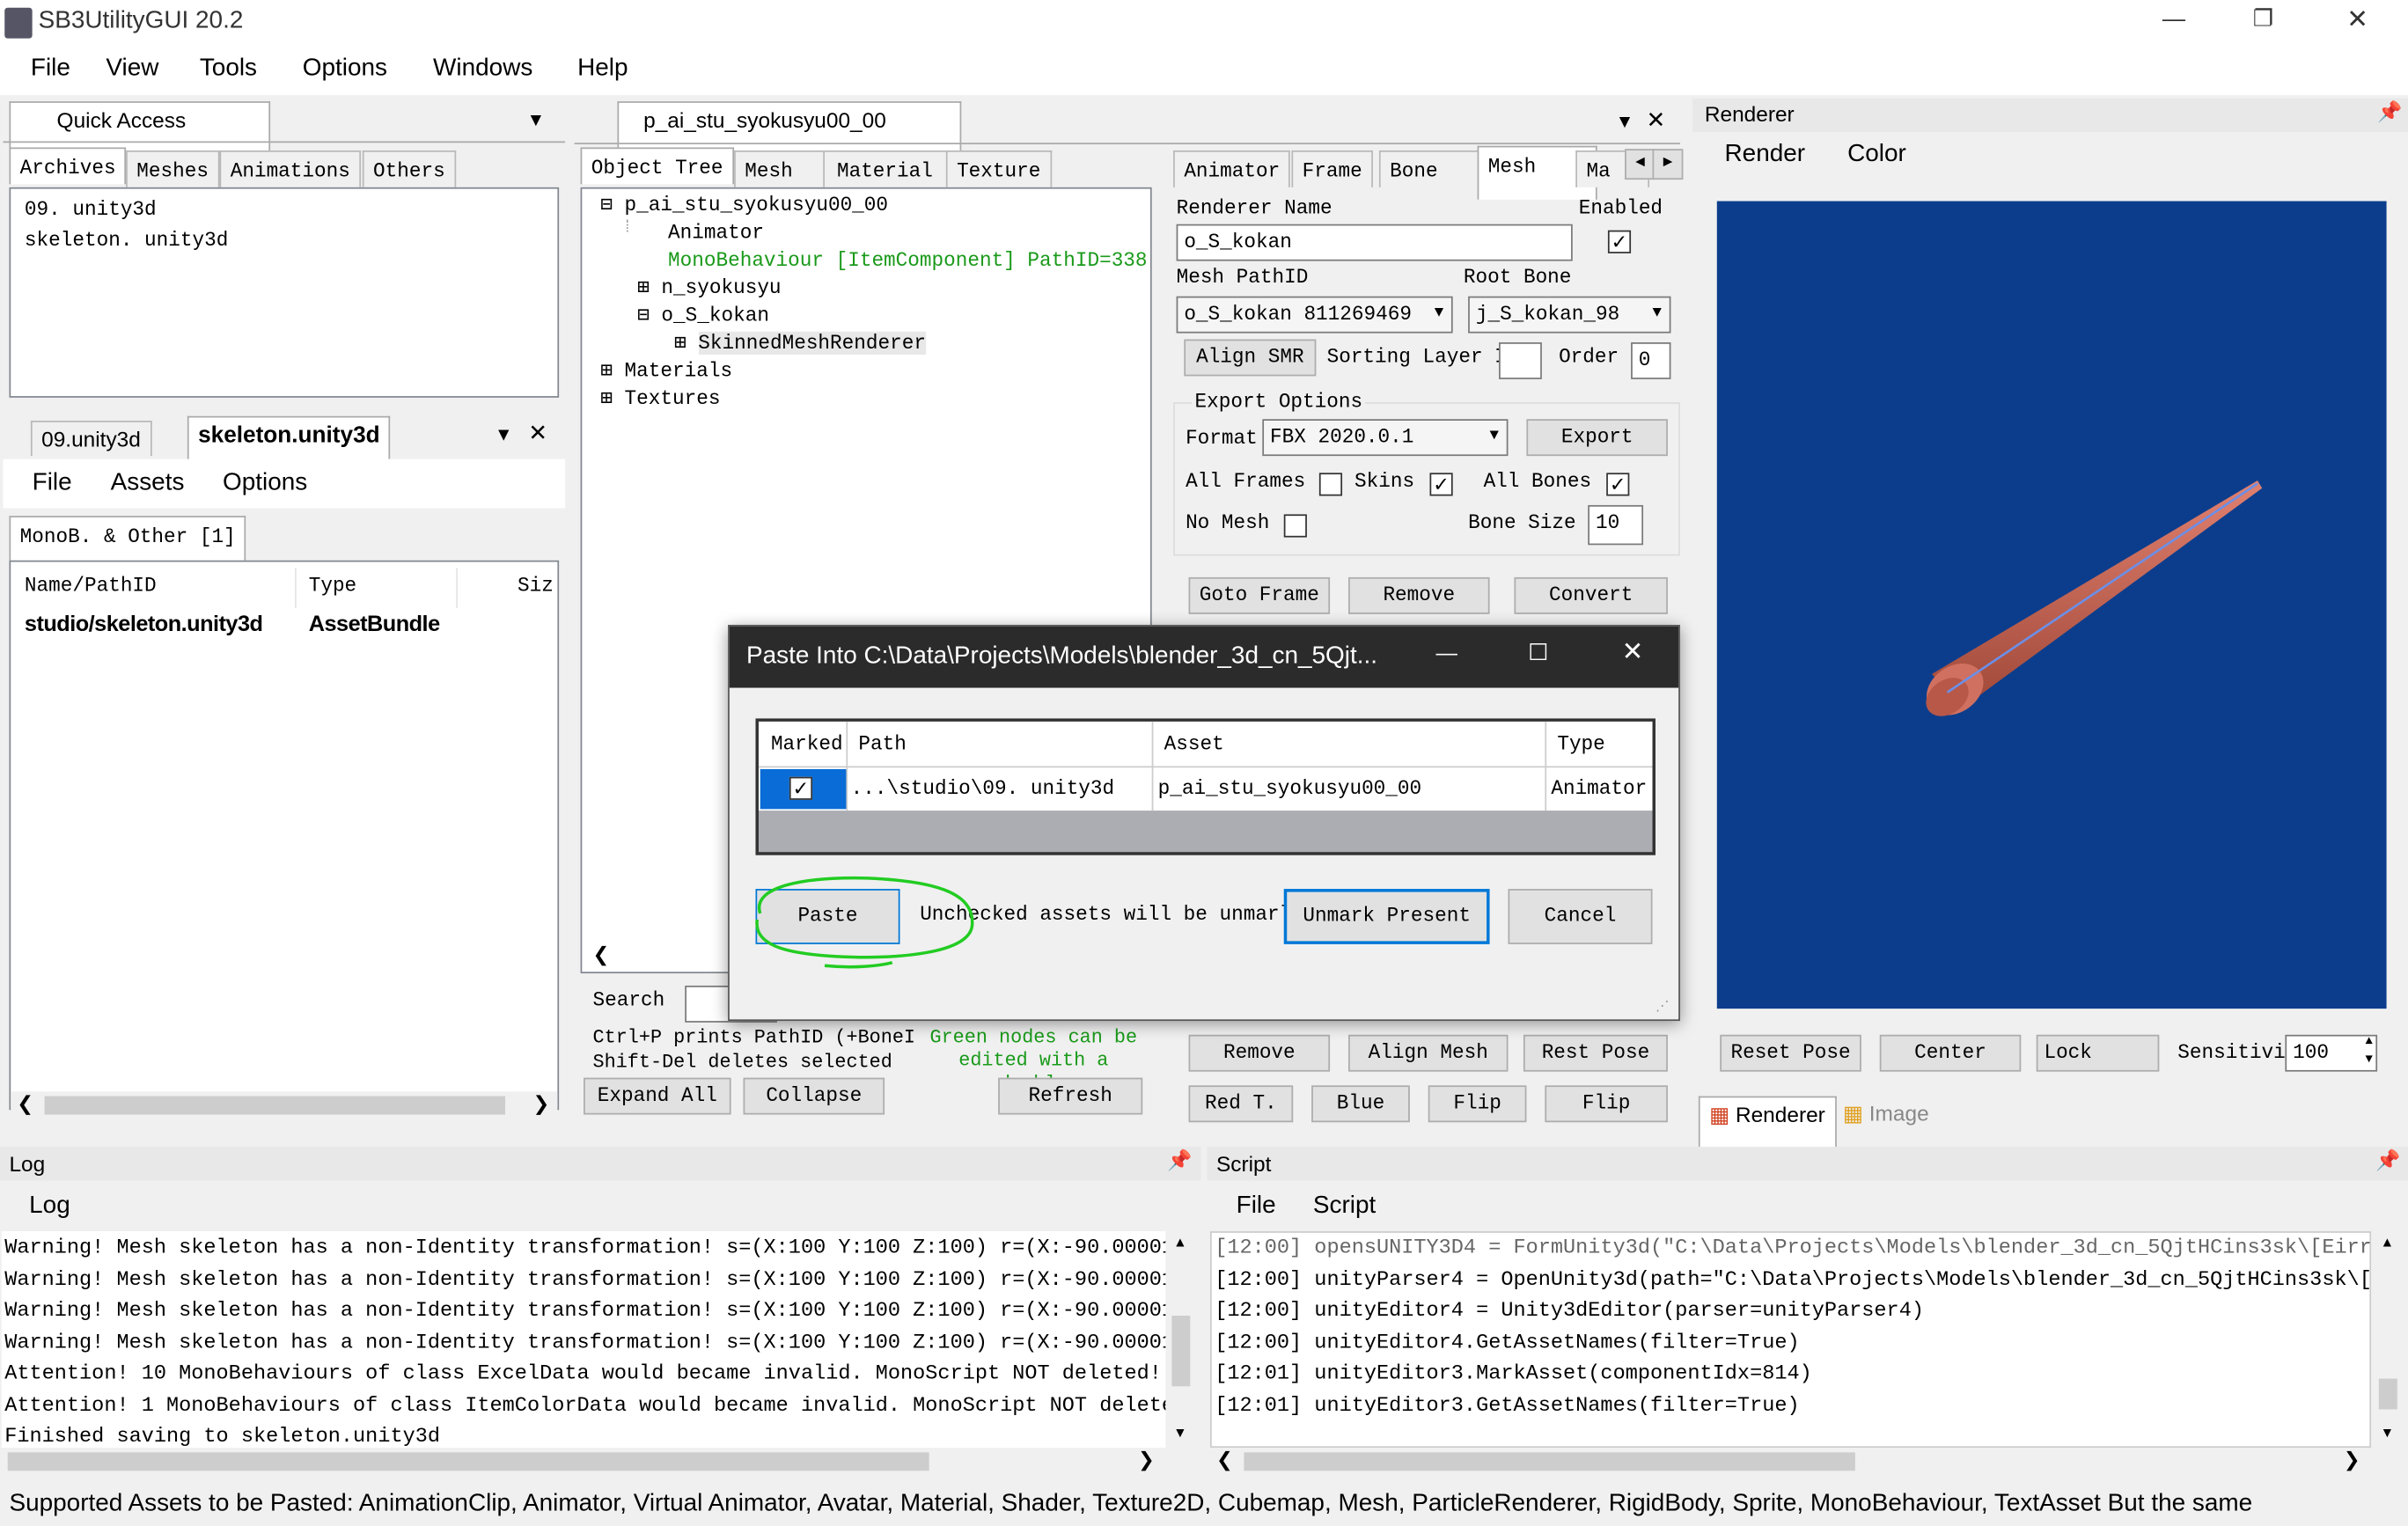 This screenshot has width=2408, height=1526. What do you see at coordinates (703, 315) in the screenshot?
I see `tree-node-o-s-kokan: ⊟ o_S_kokan` at bounding box center [703, 315].